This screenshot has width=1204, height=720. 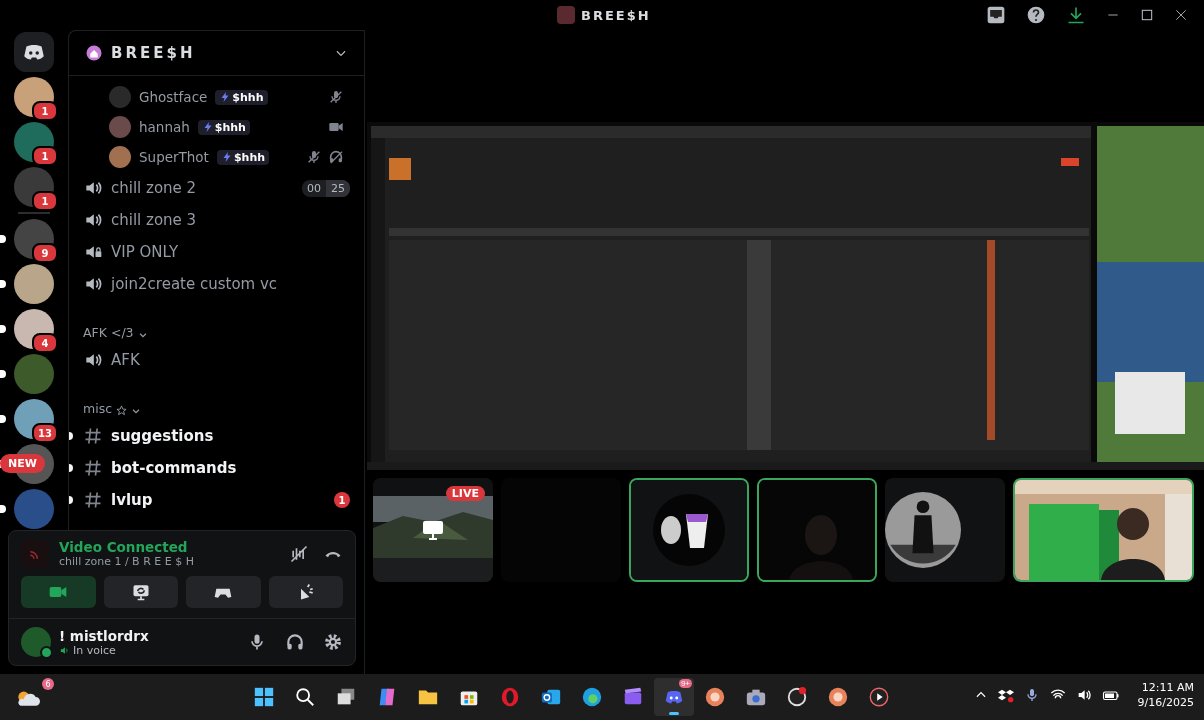 What do you see at coordinates (592, 697) in the screenshot?
I see `edge-icon` at bounding box center [592, 697].